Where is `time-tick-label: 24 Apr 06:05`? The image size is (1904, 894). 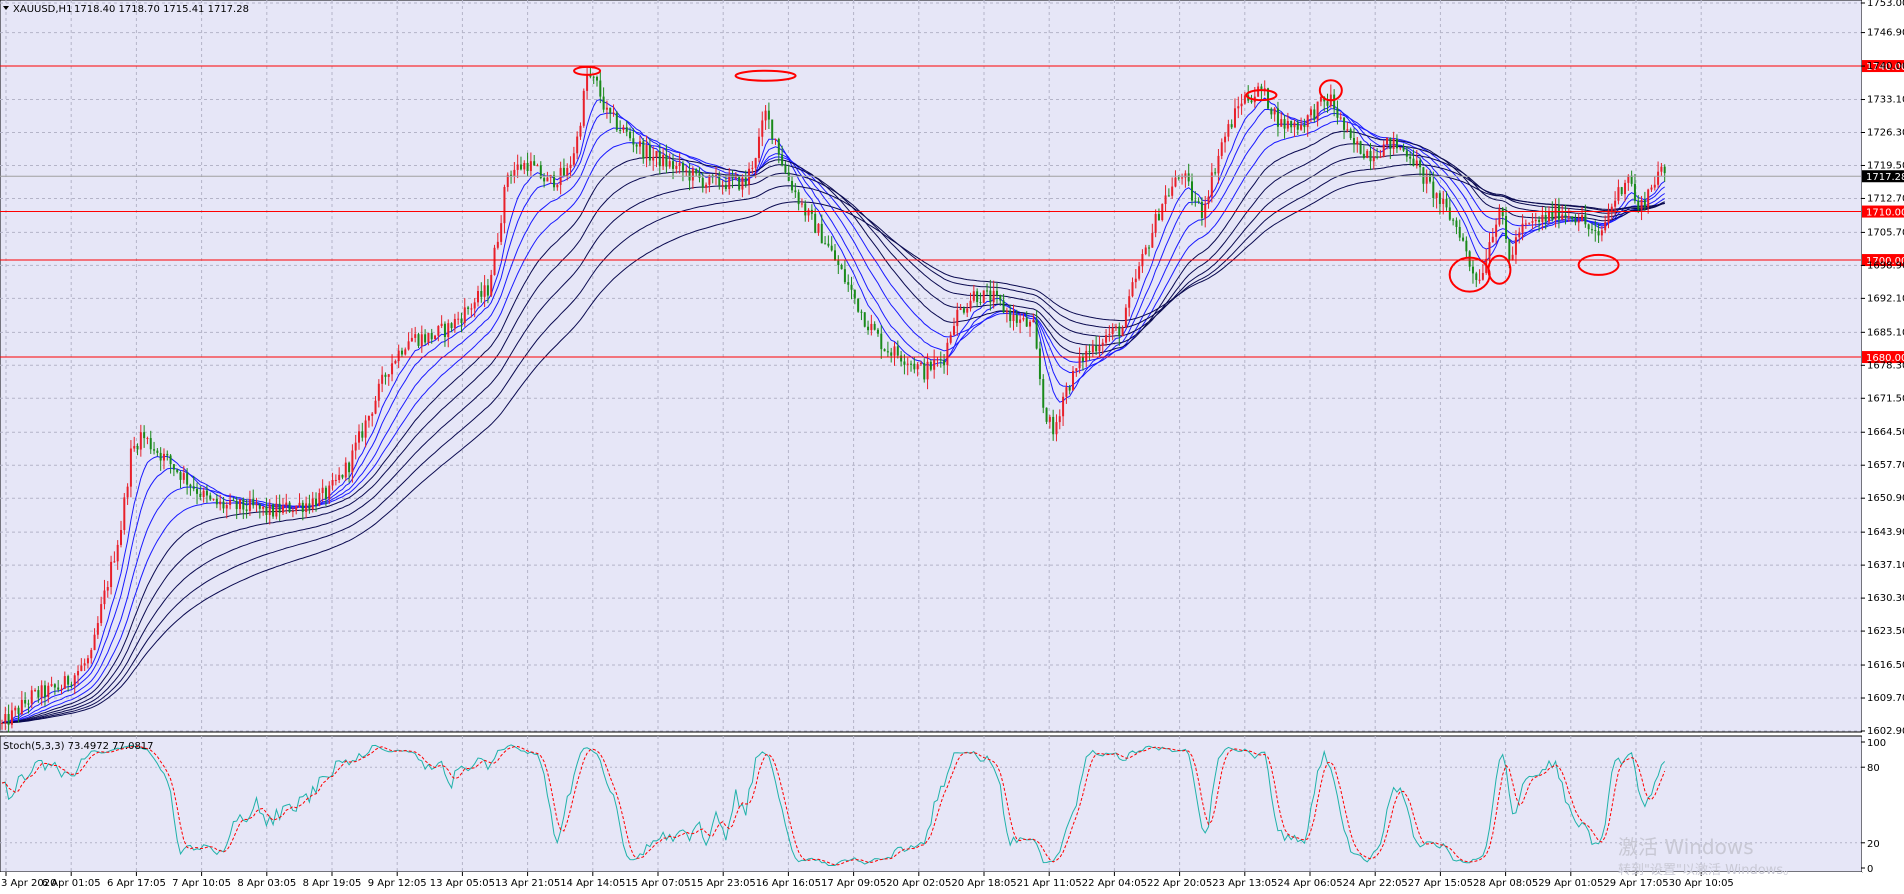
time-tick-label: 24 Apr 06:05 is located at coordinates (1309, 883).